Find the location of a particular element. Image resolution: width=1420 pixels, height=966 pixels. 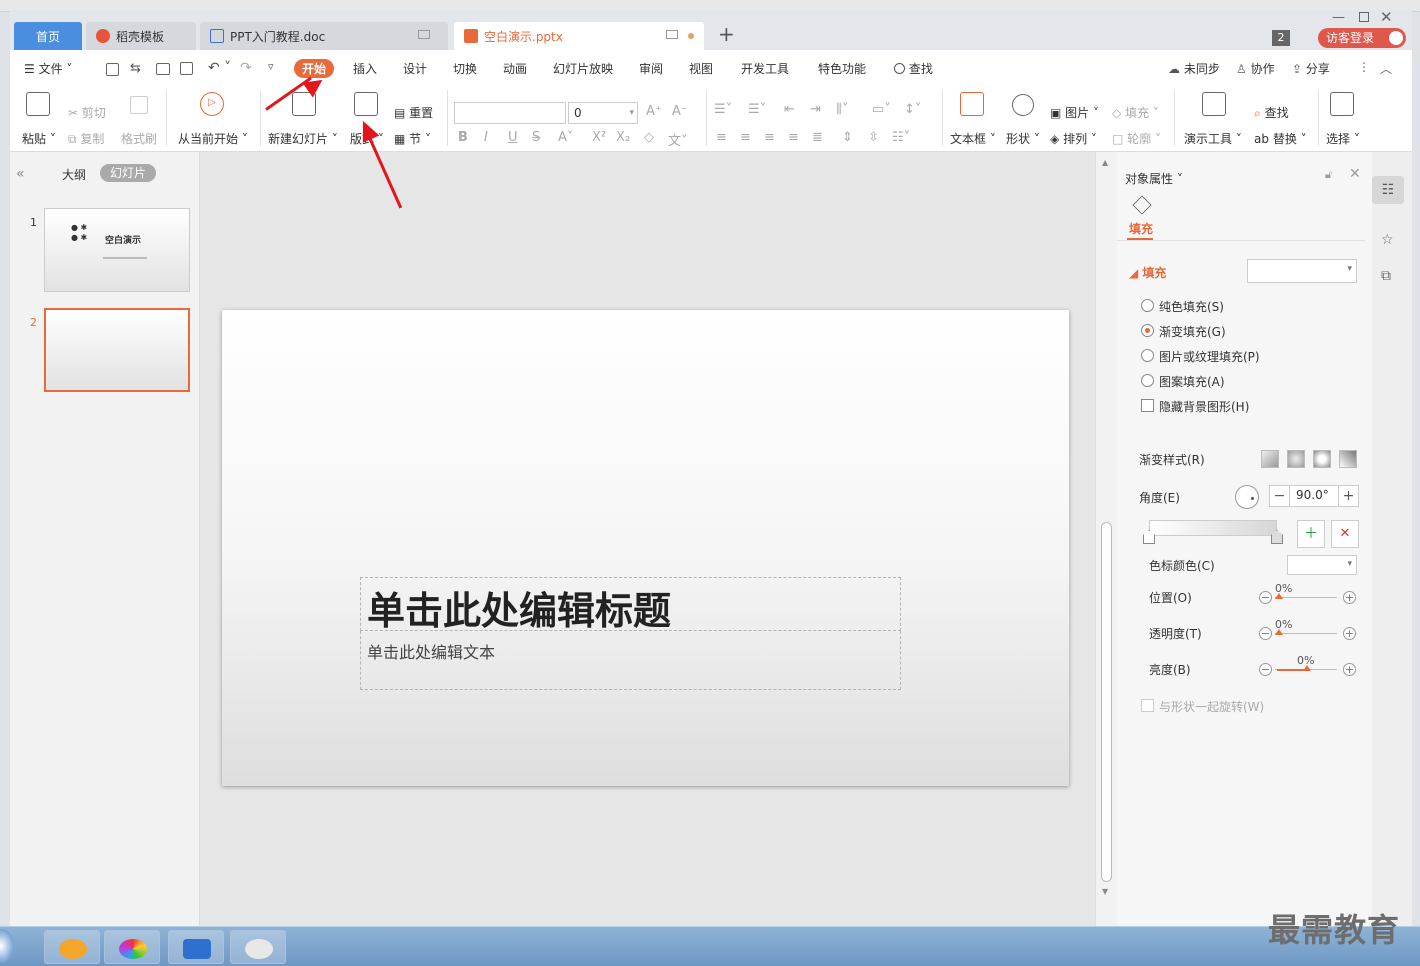

decrease-font-icon: A⁻ is located at coordinates (680, 111).